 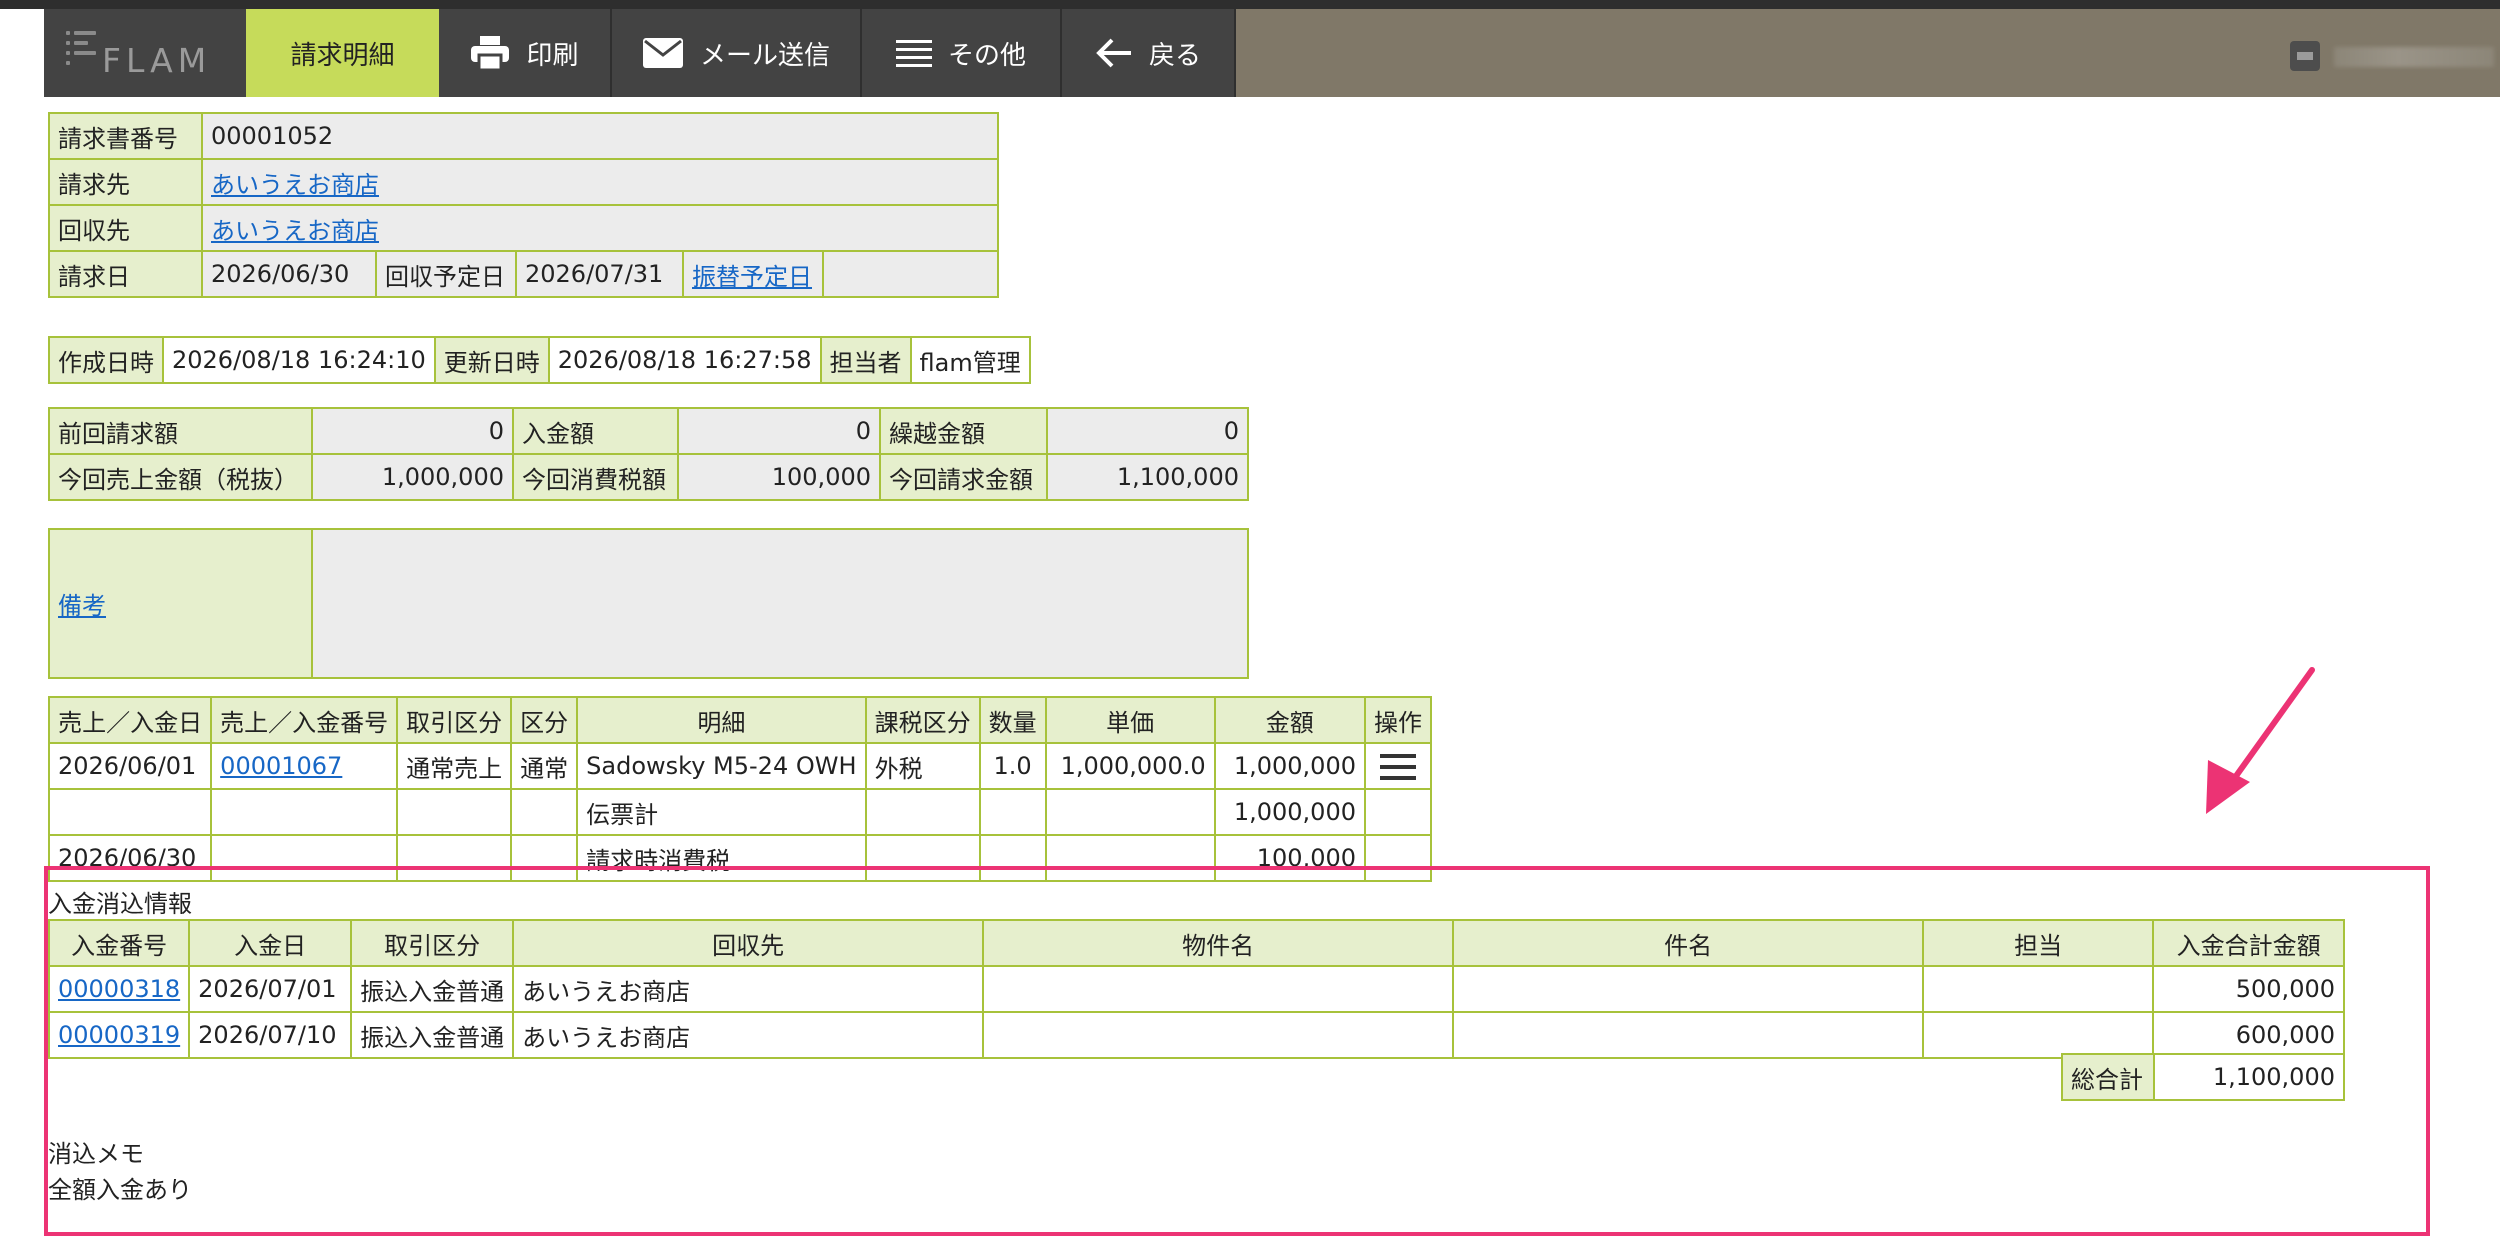 What do you see at coordinates (2108, 1077) in the screenshot?
I see `grand-total-label: 総合計` at bounding box center [2108, 1077].